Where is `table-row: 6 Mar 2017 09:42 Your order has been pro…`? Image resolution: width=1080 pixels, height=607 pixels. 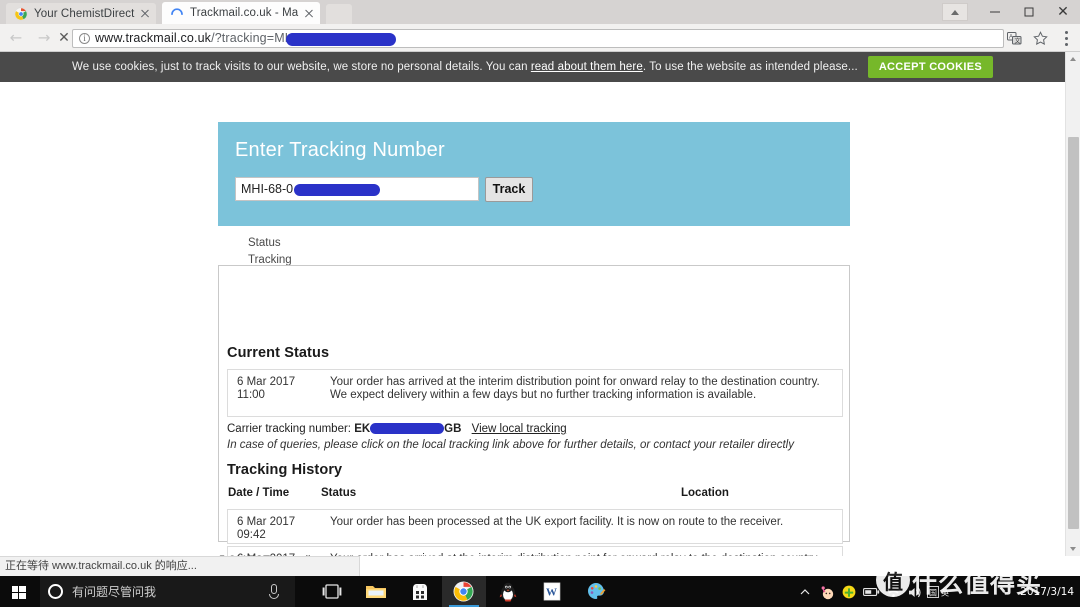
table-row: 6 Mar 2017 09:42 Your order has been pro… is located at coordinates (535, 526).